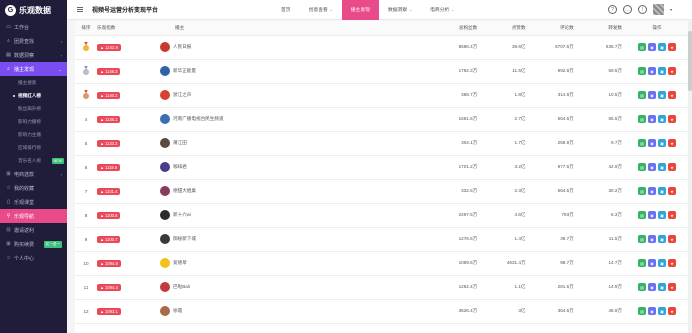 This screenshot has height=333, width=692. Describe the element at coordinates (293, 143) in the screenshot. I see `account-cell: 莆江田` at that location.